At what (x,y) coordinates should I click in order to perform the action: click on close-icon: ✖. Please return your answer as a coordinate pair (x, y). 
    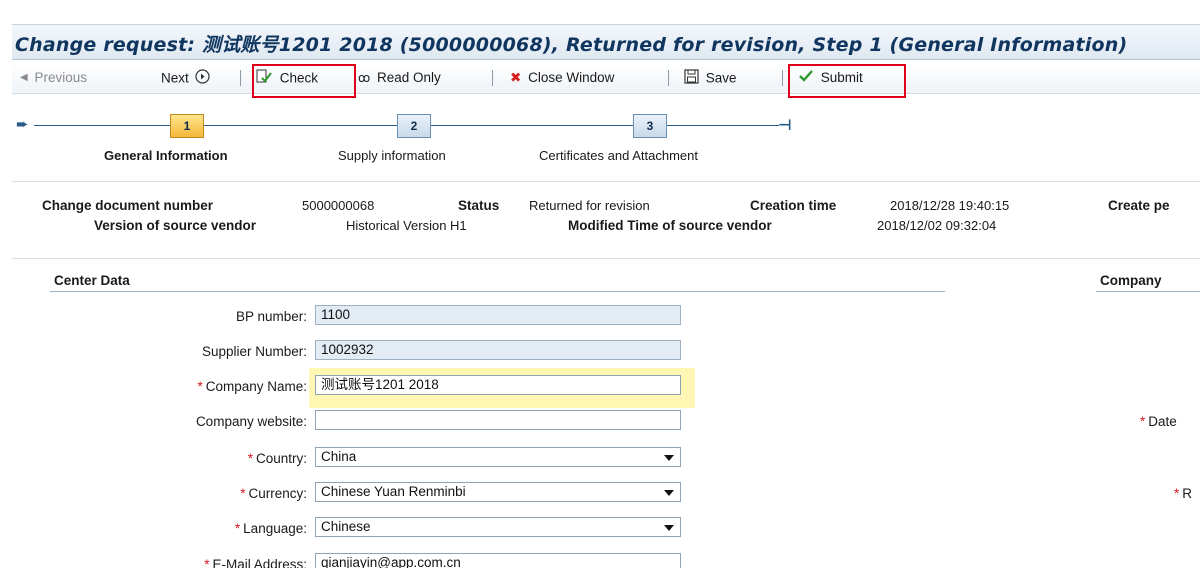
    Looking at the image, I should click on (516, 78).